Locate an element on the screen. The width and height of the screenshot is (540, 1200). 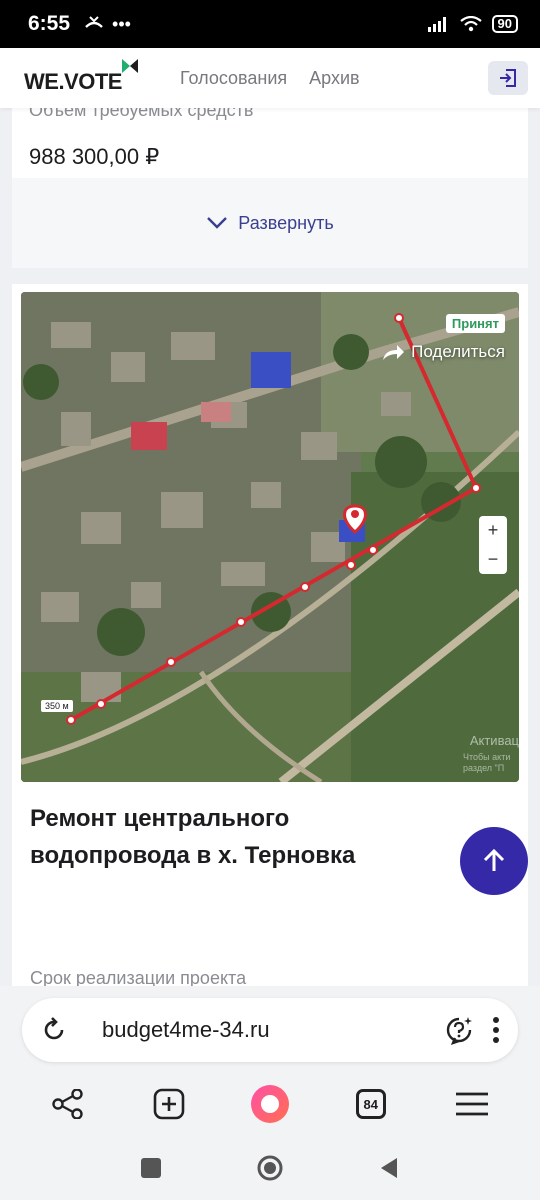
status-bar: 6:55 ••• 90 is located at coordinates (270, 24).